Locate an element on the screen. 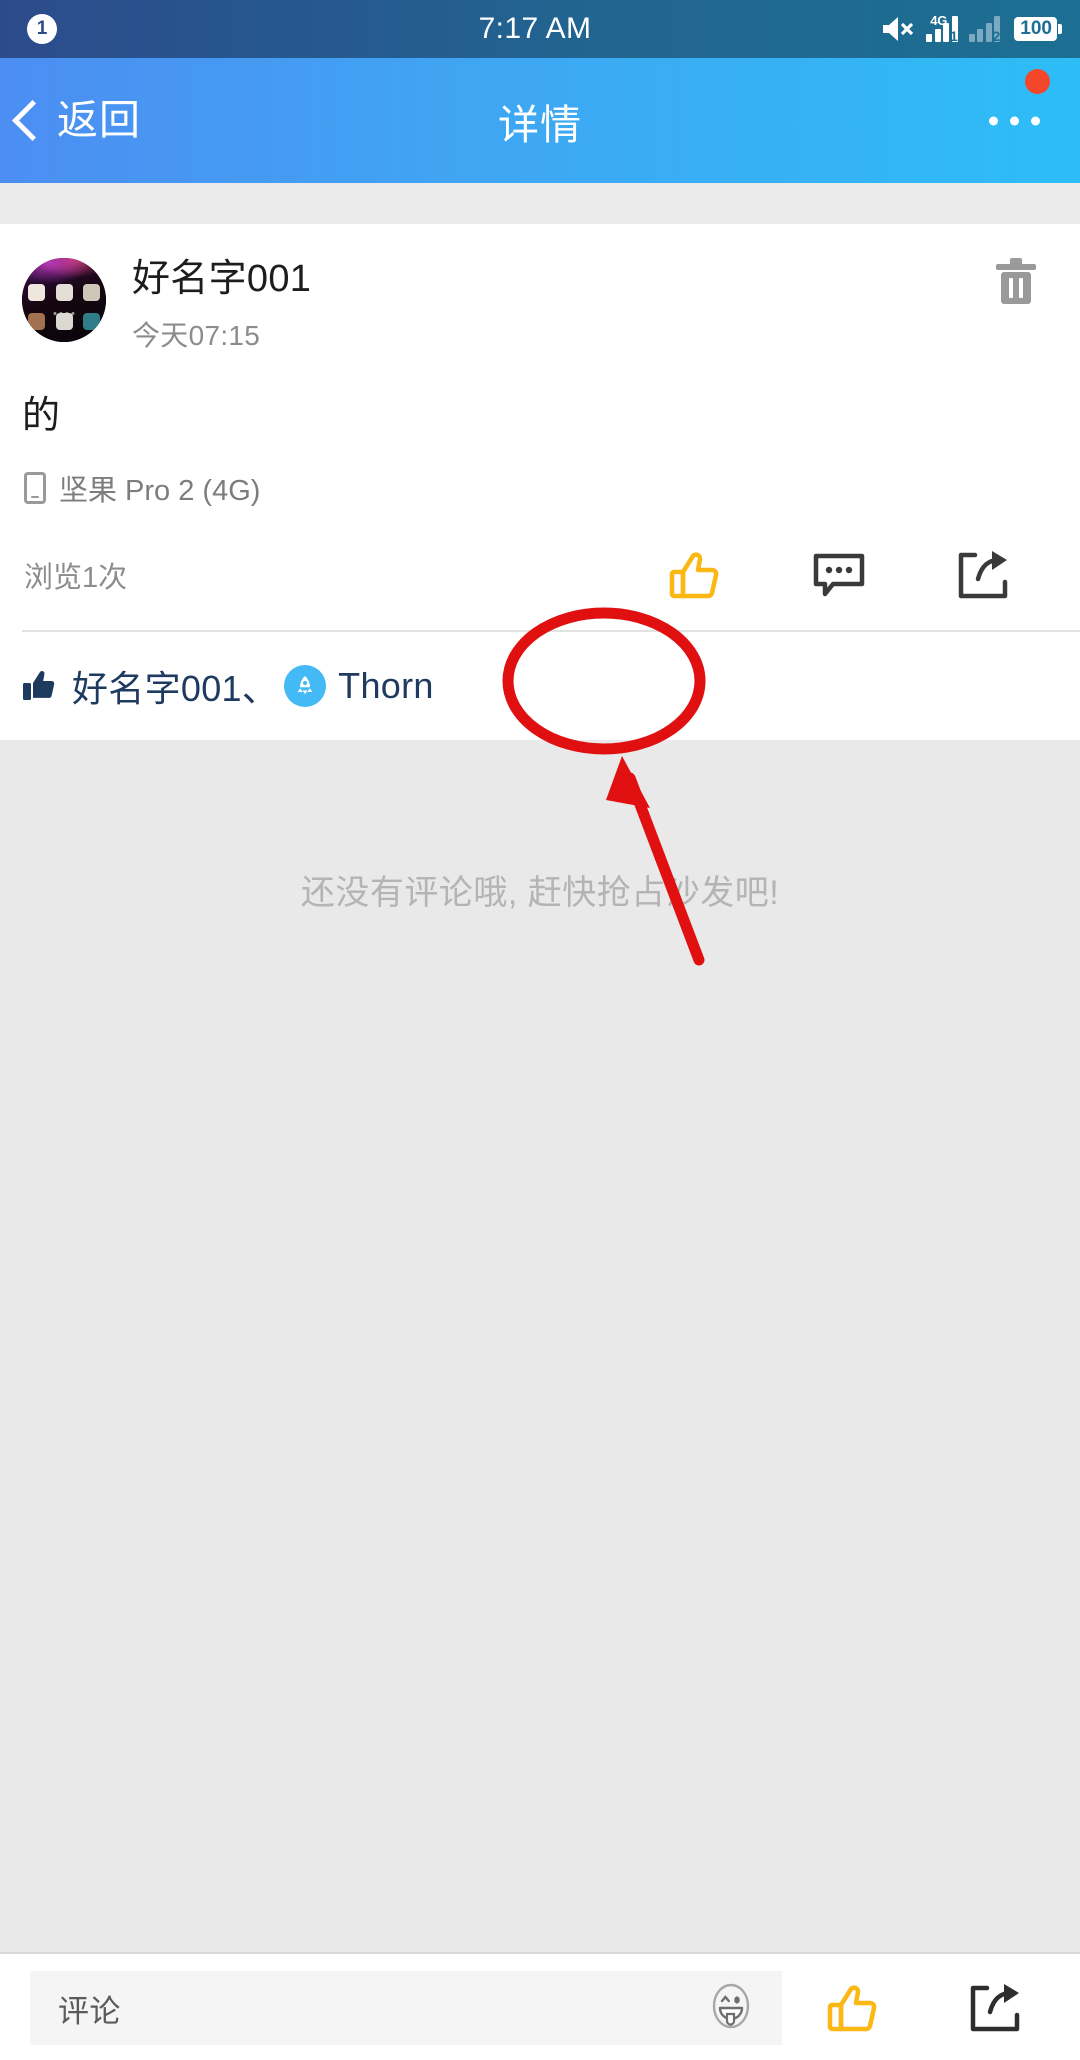  share-button is located at coordinates (983, 575).